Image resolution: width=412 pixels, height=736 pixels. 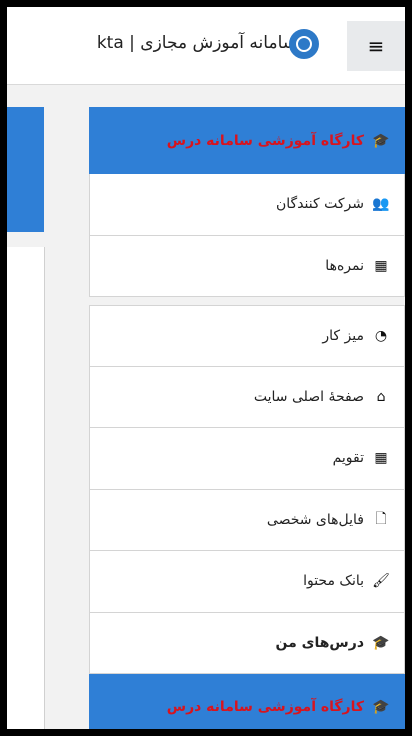 What do you see at coordinates (247, 205) in the screenshot?
I see `drawer-item-participants: 👥 شرکت کنندگان` at bounding box center [247, 205].